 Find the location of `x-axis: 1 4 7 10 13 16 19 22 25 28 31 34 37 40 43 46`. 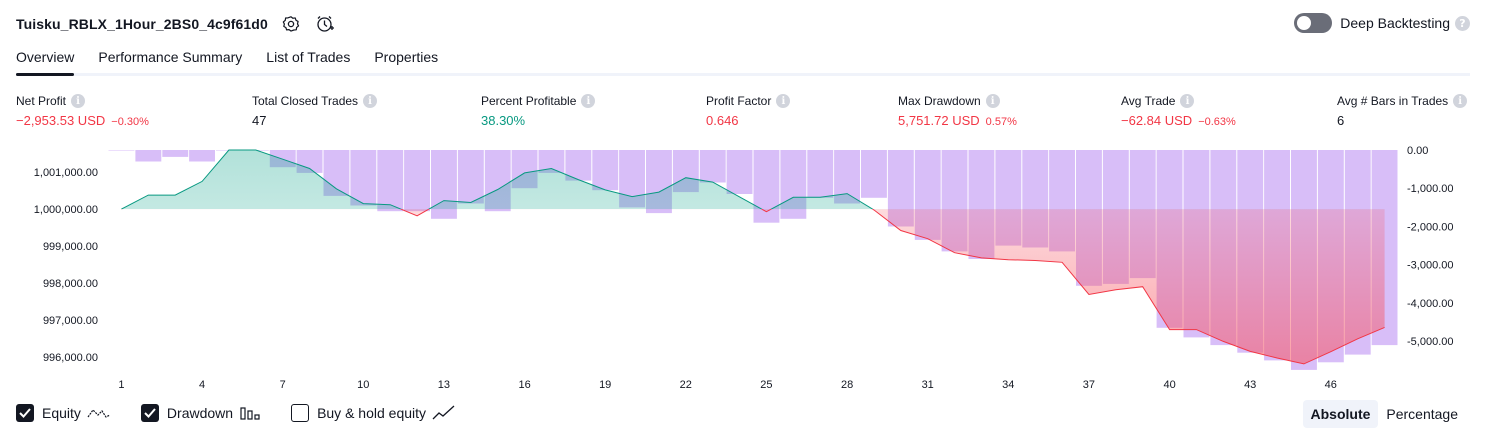

x-axis: 1 4 7 10 13 16 19 22 25 28 31 34 37 40 43 46 is located at coordinates (727, 385).